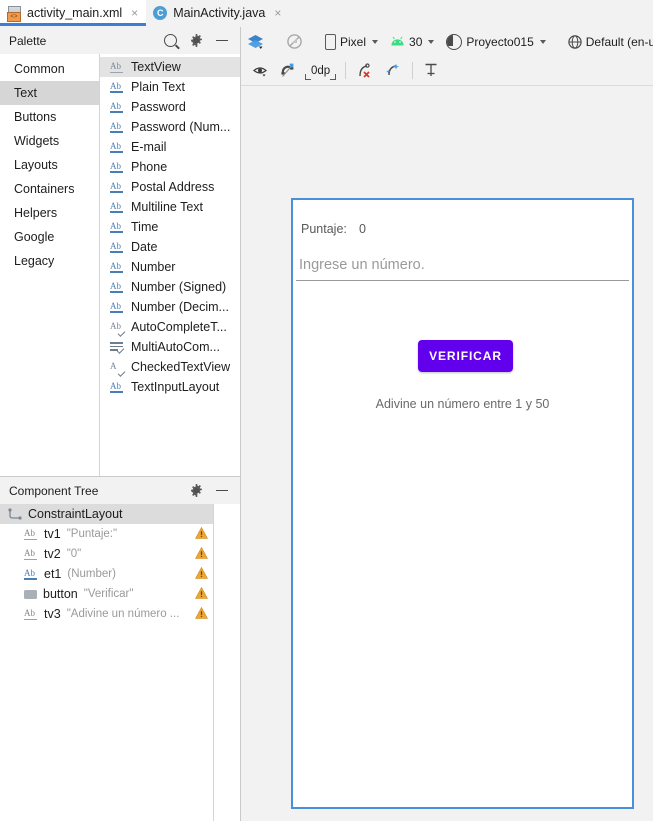 The height and width of the screenshot is (821, 653). I want to click on tree-row-constraintlayout: ConstraintLayout, so click(106, 514).